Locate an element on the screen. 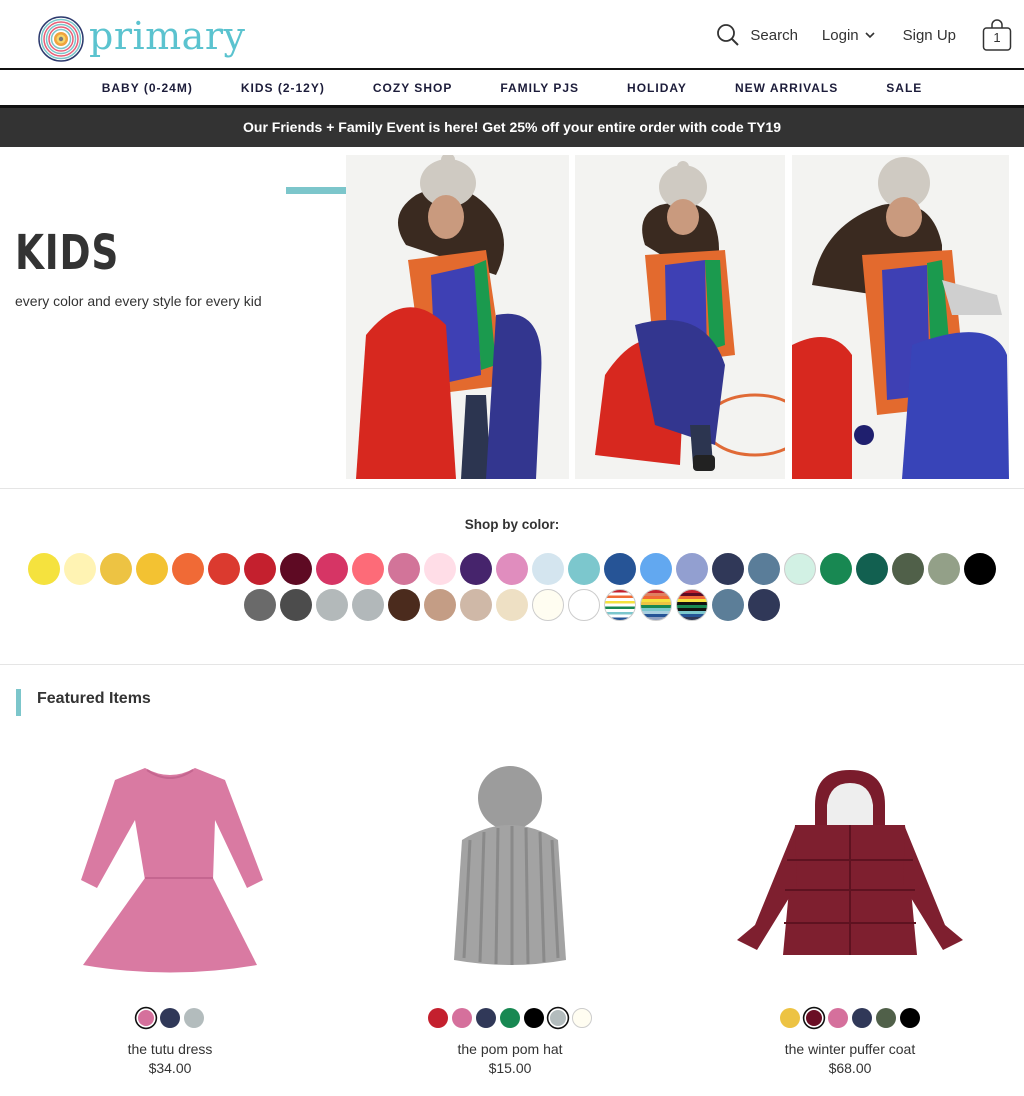 The image size is (1024, 1096). nav-new-arrivals: NEW ARRIVALS is located at coordinates (786, 89).